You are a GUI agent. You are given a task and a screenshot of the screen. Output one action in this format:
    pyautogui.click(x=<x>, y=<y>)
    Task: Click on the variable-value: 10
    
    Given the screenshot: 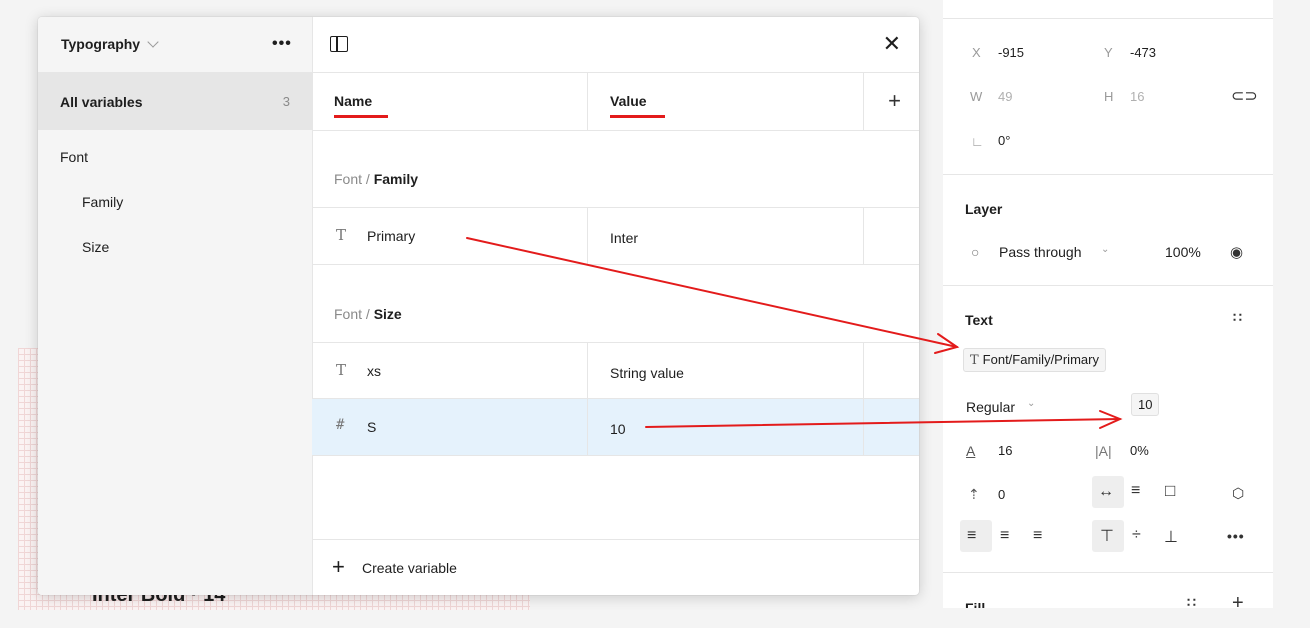 What is the action you would take?
    pyautogui.click(x=618, y=429)
    